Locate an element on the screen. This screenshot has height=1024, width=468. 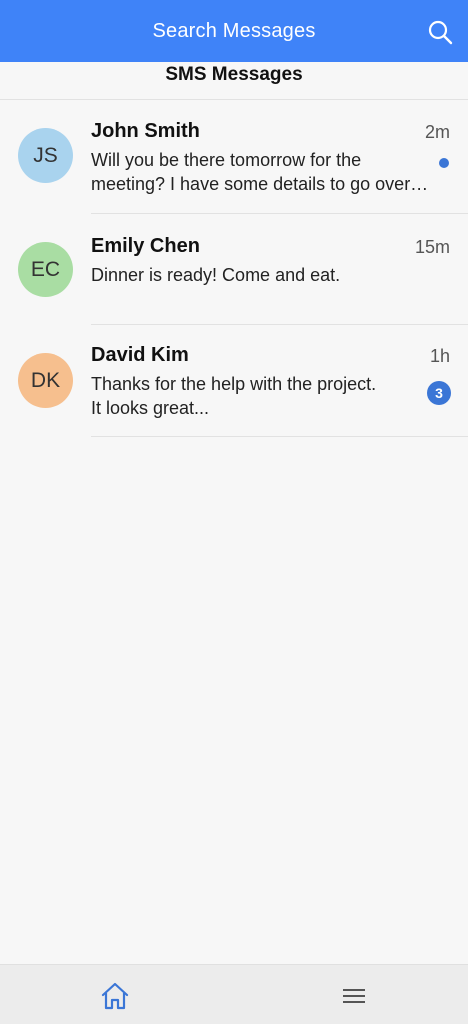
search-bar: Search Messages is located at coordinates (234, 31).